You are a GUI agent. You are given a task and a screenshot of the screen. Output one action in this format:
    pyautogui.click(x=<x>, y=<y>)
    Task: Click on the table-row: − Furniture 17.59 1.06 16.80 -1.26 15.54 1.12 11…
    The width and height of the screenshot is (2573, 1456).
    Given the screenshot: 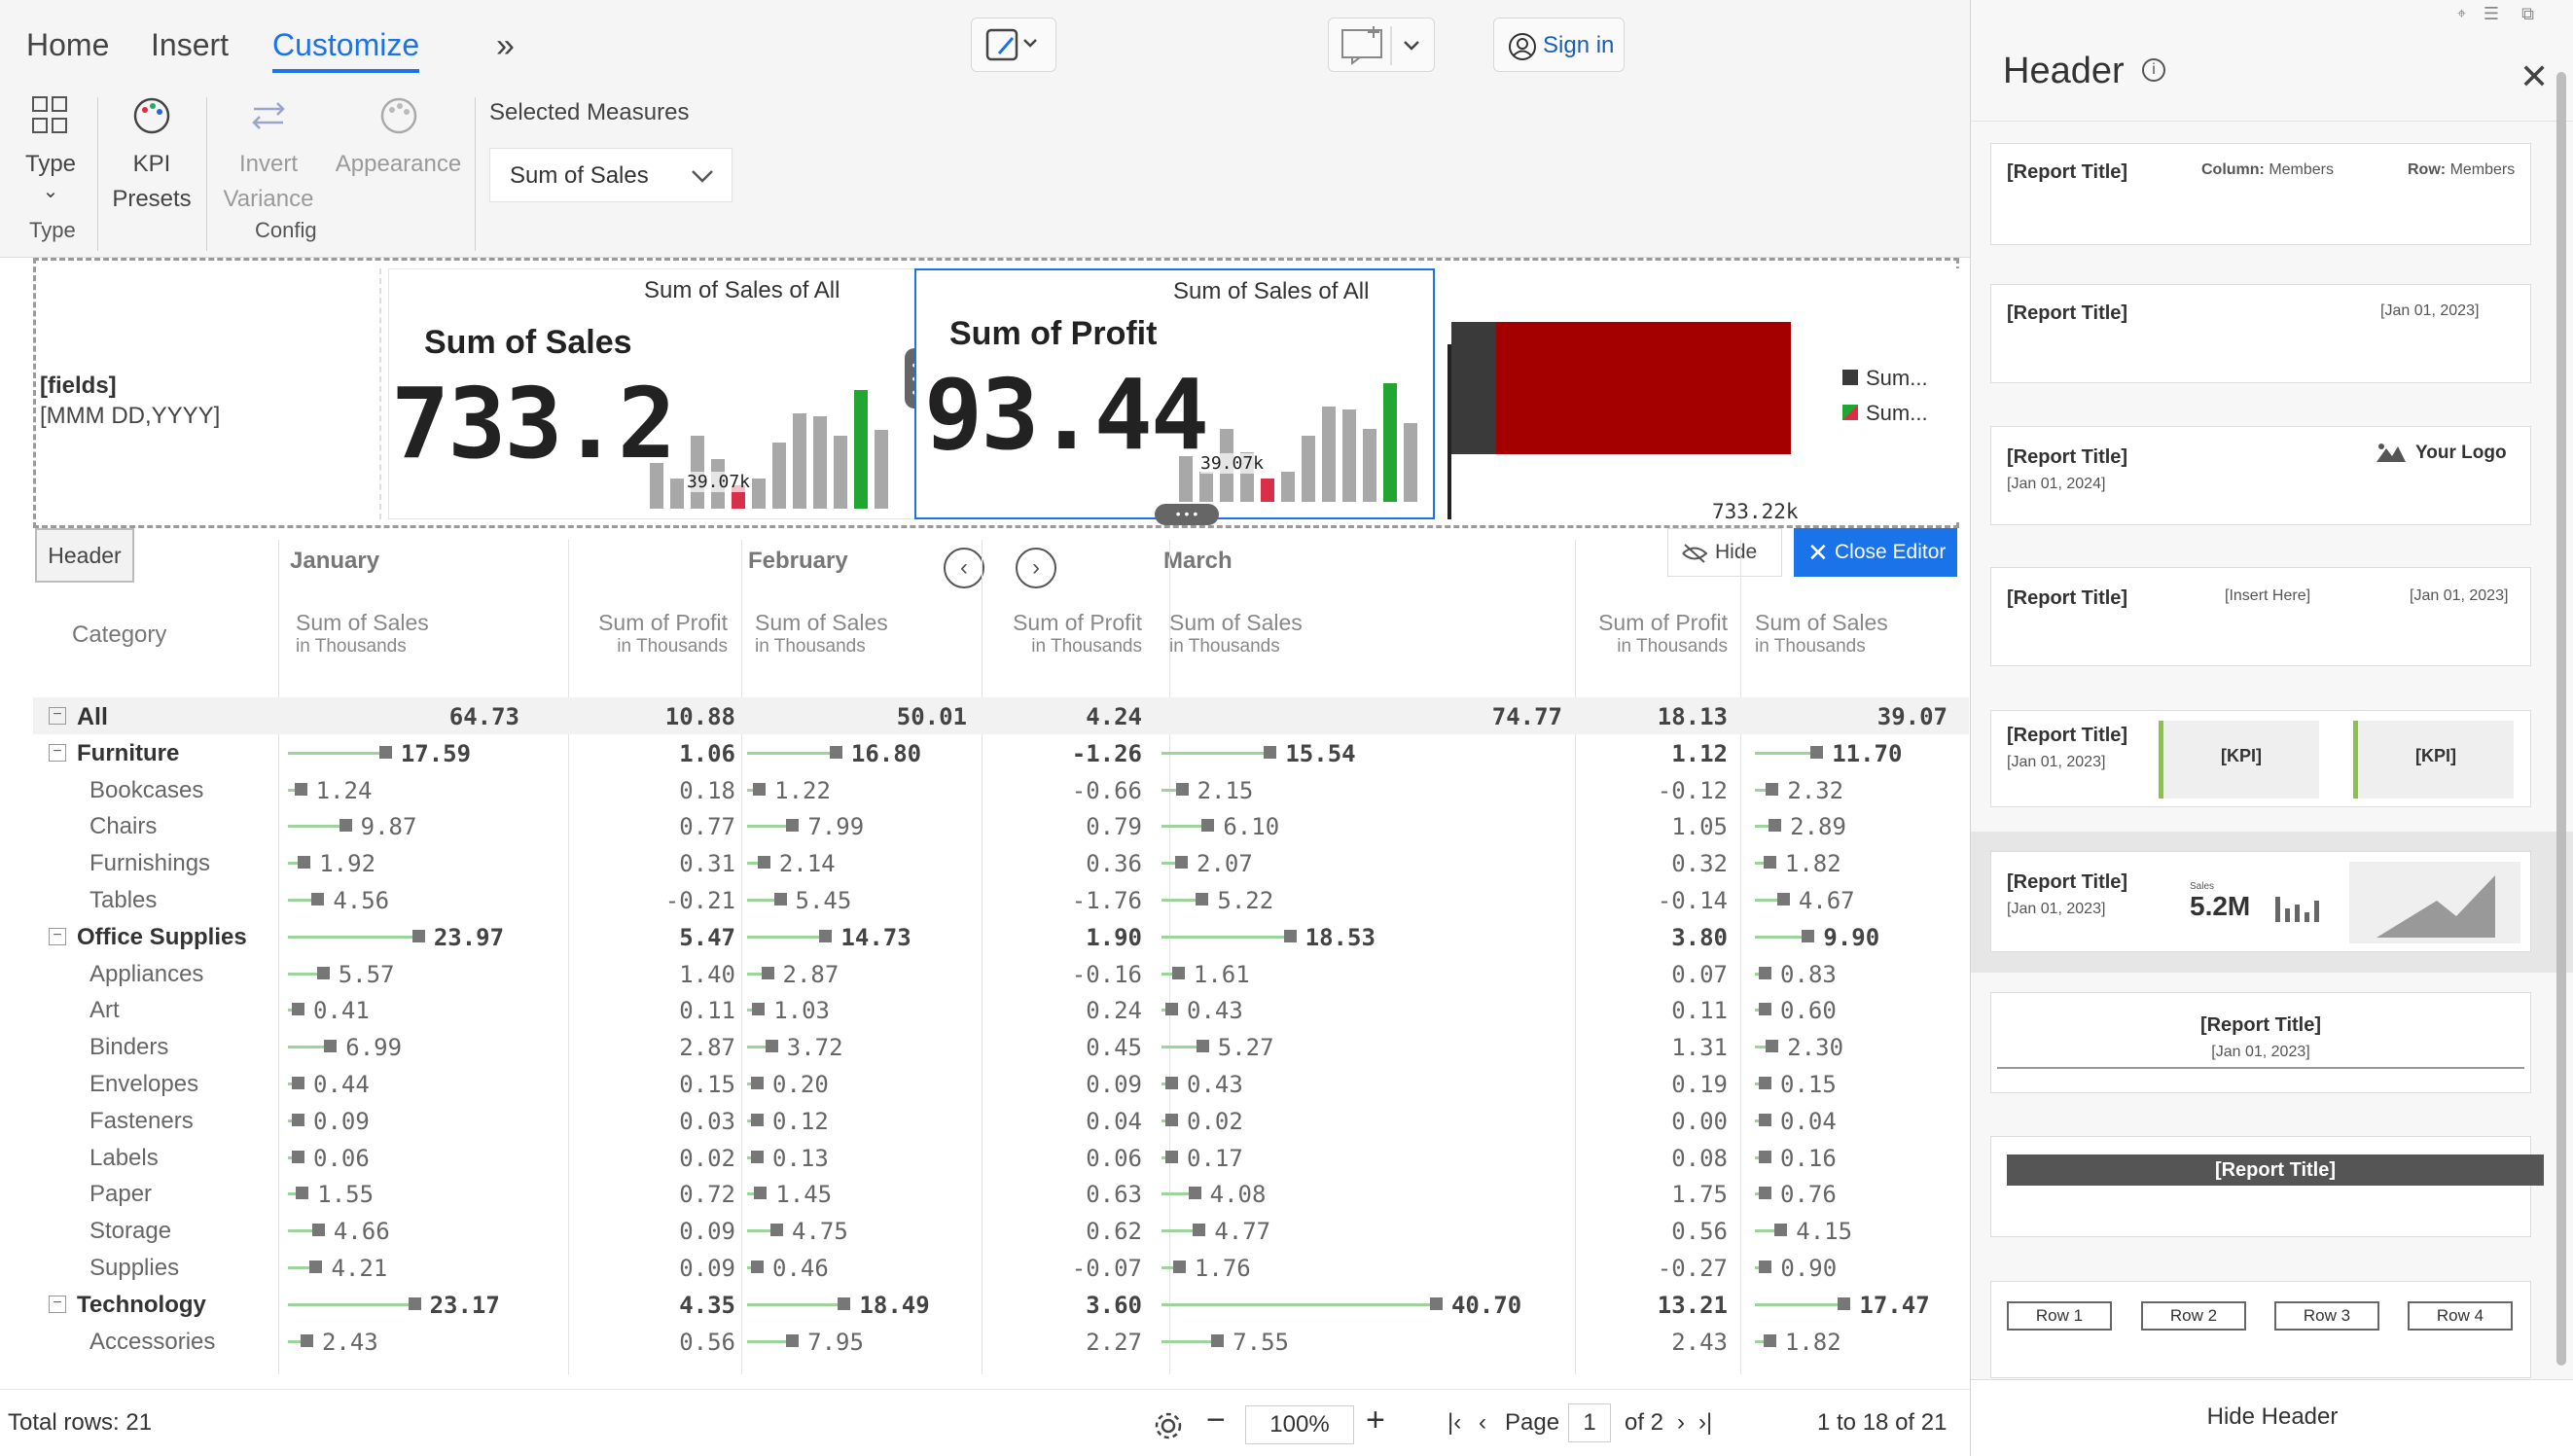 What is the action you would take?
    pyautogui.click(x=1001, y=752)
    